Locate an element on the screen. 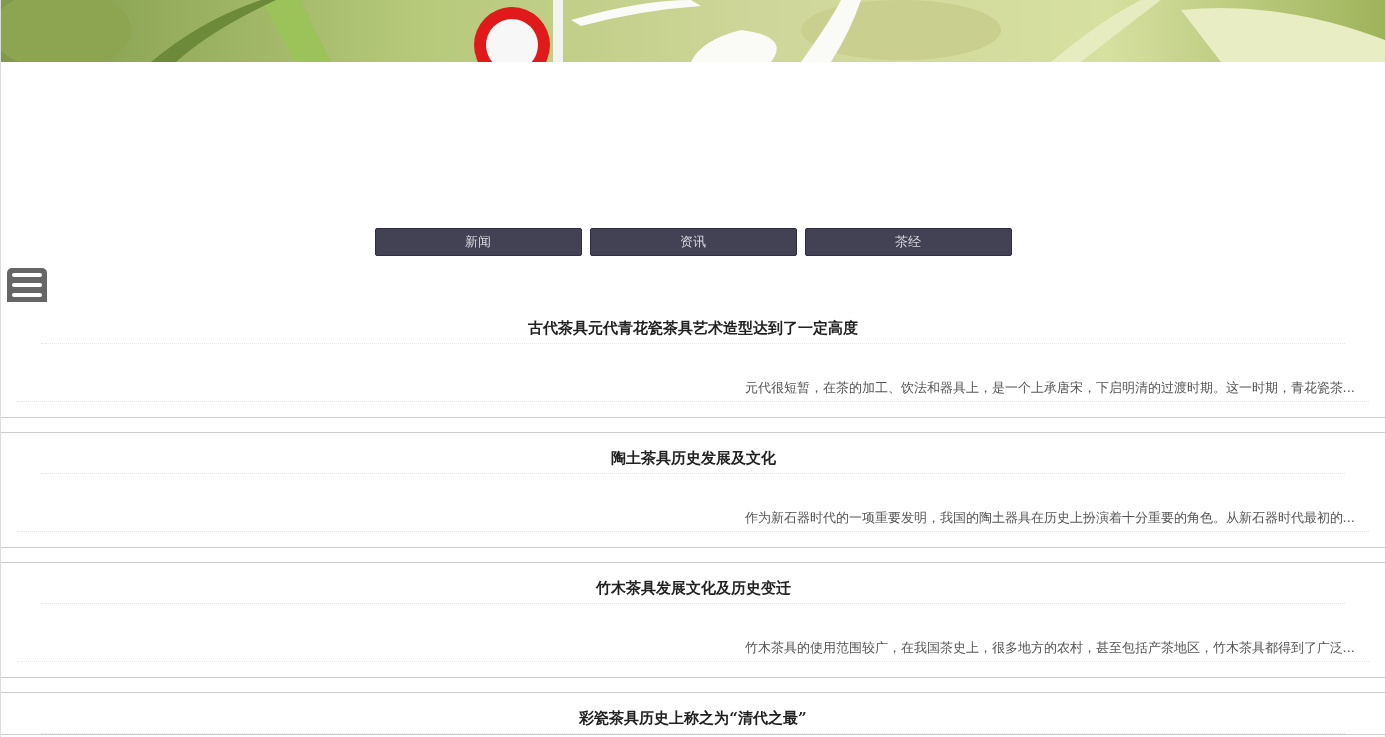  nav-button: 茶经 is located at coordinates (908, 242).